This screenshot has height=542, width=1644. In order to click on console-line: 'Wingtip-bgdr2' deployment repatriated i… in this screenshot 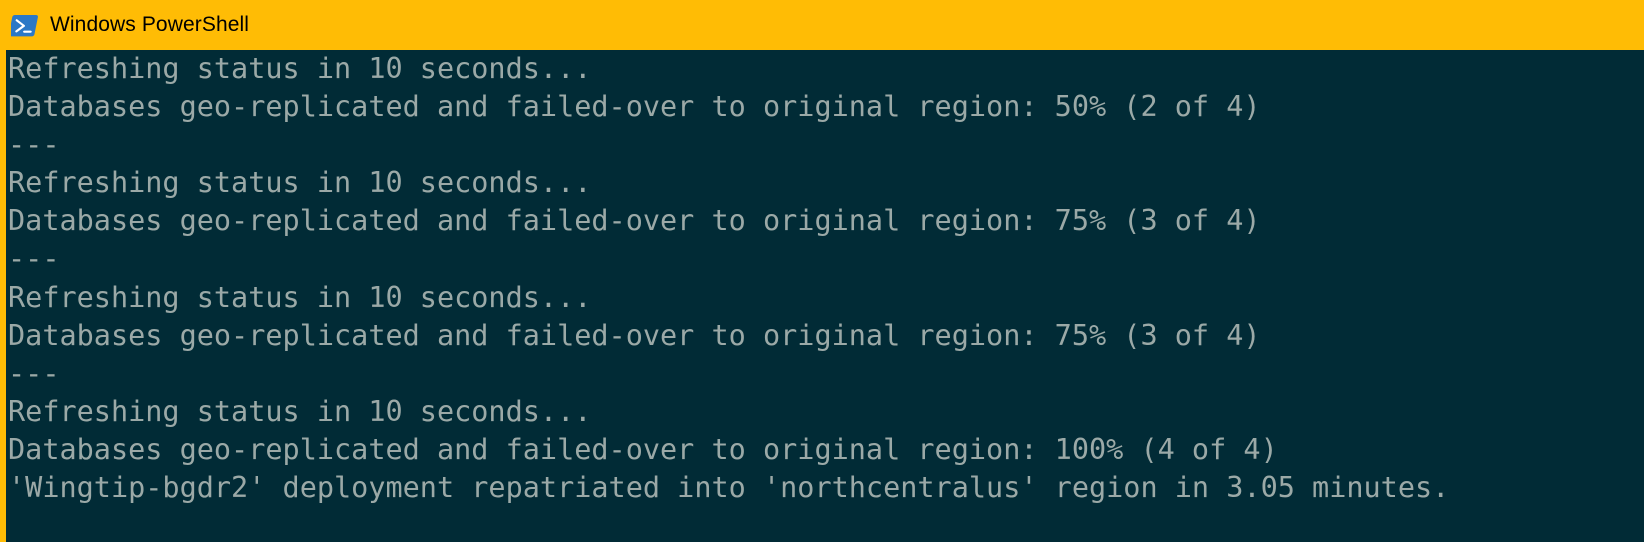, I will do `click(729, 488)`.